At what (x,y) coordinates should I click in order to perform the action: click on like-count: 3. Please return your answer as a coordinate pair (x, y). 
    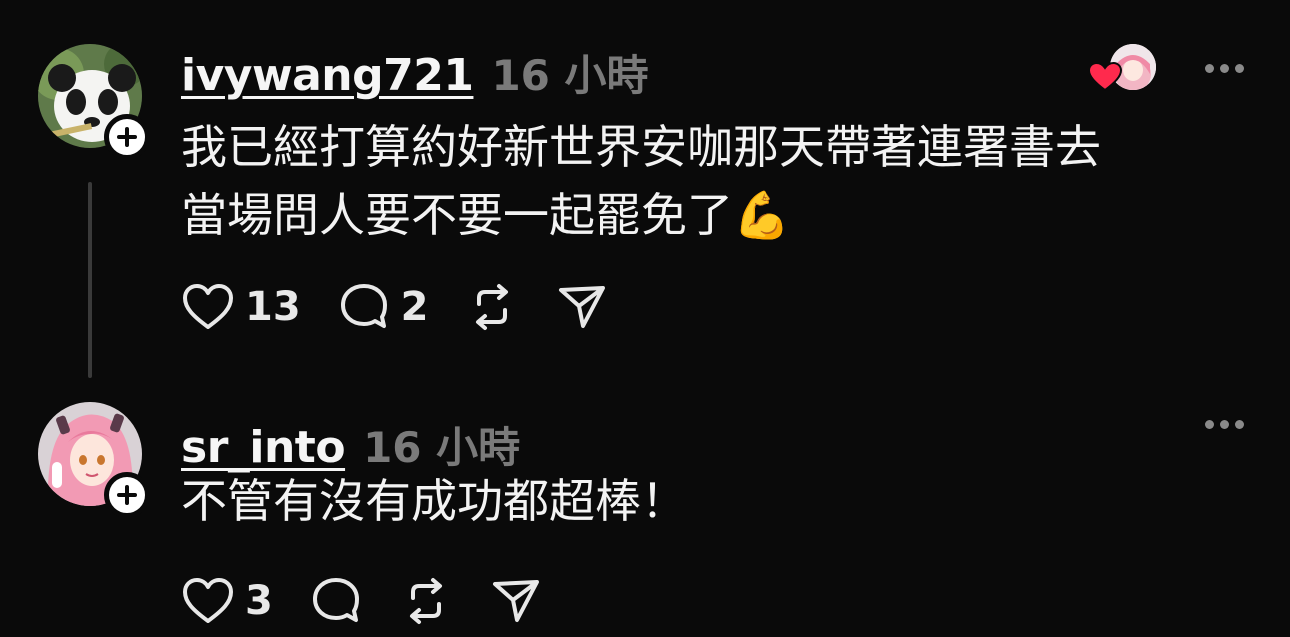
    Looking at the image, I should click on (259, 601).